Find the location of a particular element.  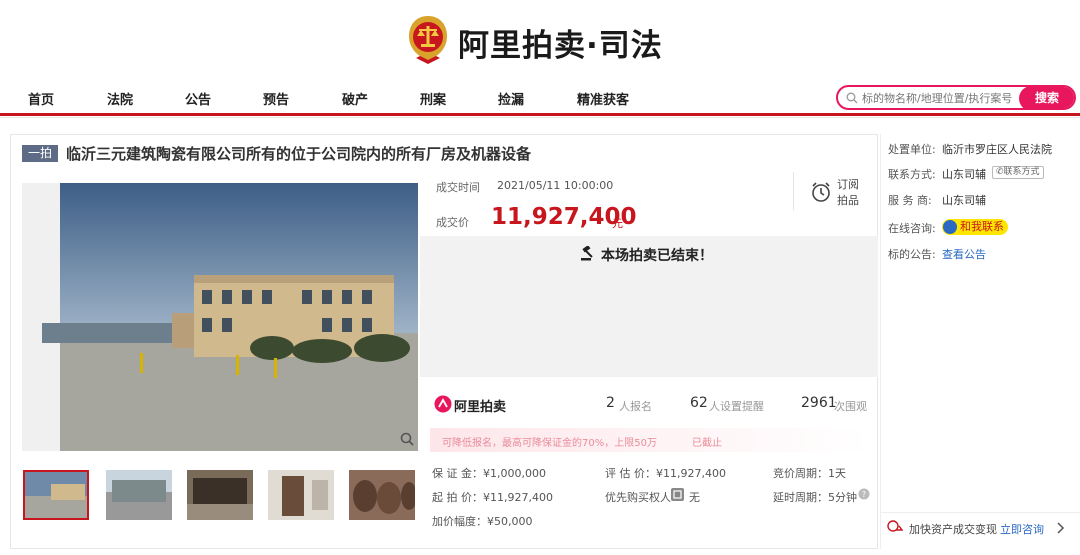

lot-title: 临沂三元建筑陶瓷有限公司所有的位于公司院内的所有厂房及机器设备 is located at coordinates (299, 154).